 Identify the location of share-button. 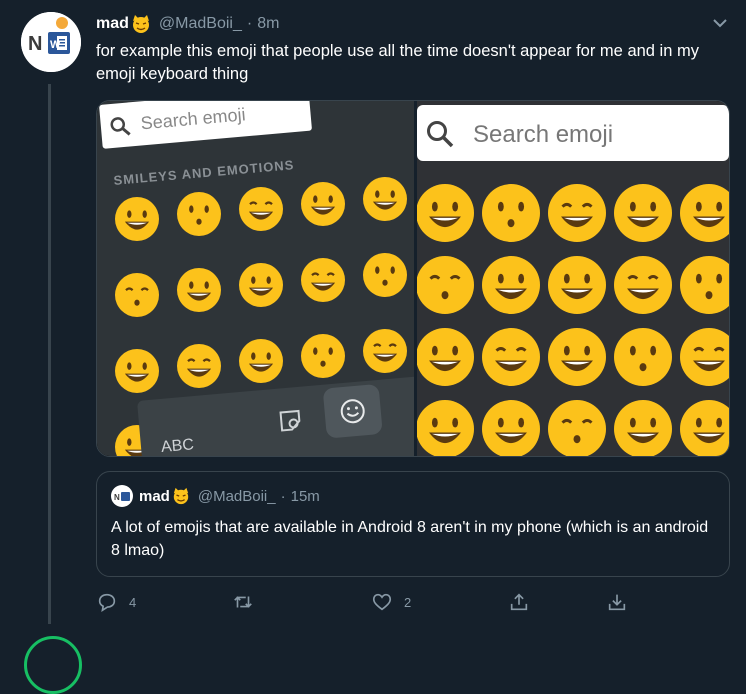
(519, 602).